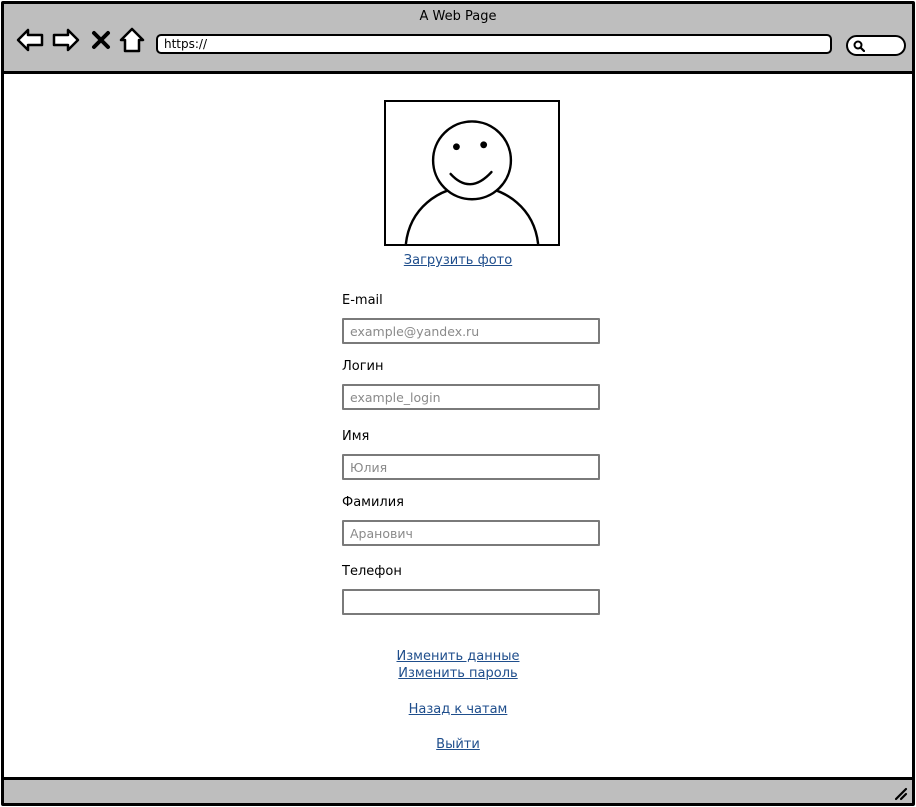 The width and height of the screenshot is (916, 807). What do you see at coordinates (876, 45) in the screenshot?
I see `search-box` at bounding box center [876, 45].